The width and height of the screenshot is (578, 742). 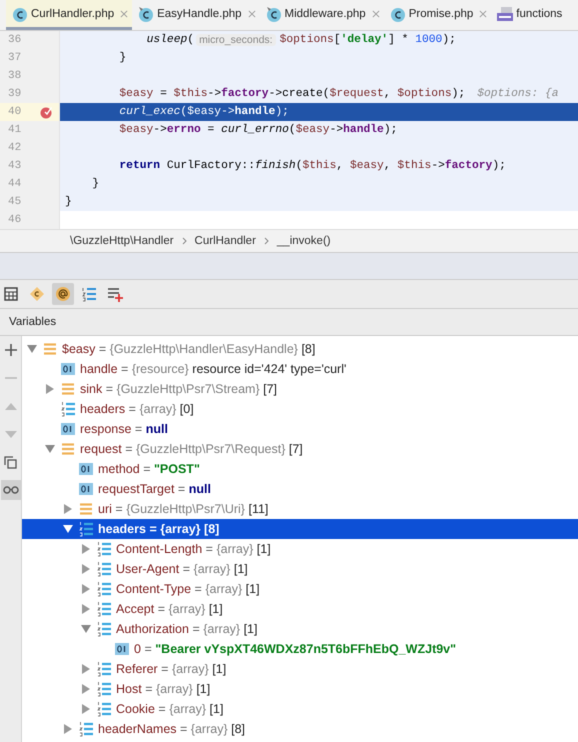 I want to click on variable-row: Host = {array} [1], so click(x=300, y=689).